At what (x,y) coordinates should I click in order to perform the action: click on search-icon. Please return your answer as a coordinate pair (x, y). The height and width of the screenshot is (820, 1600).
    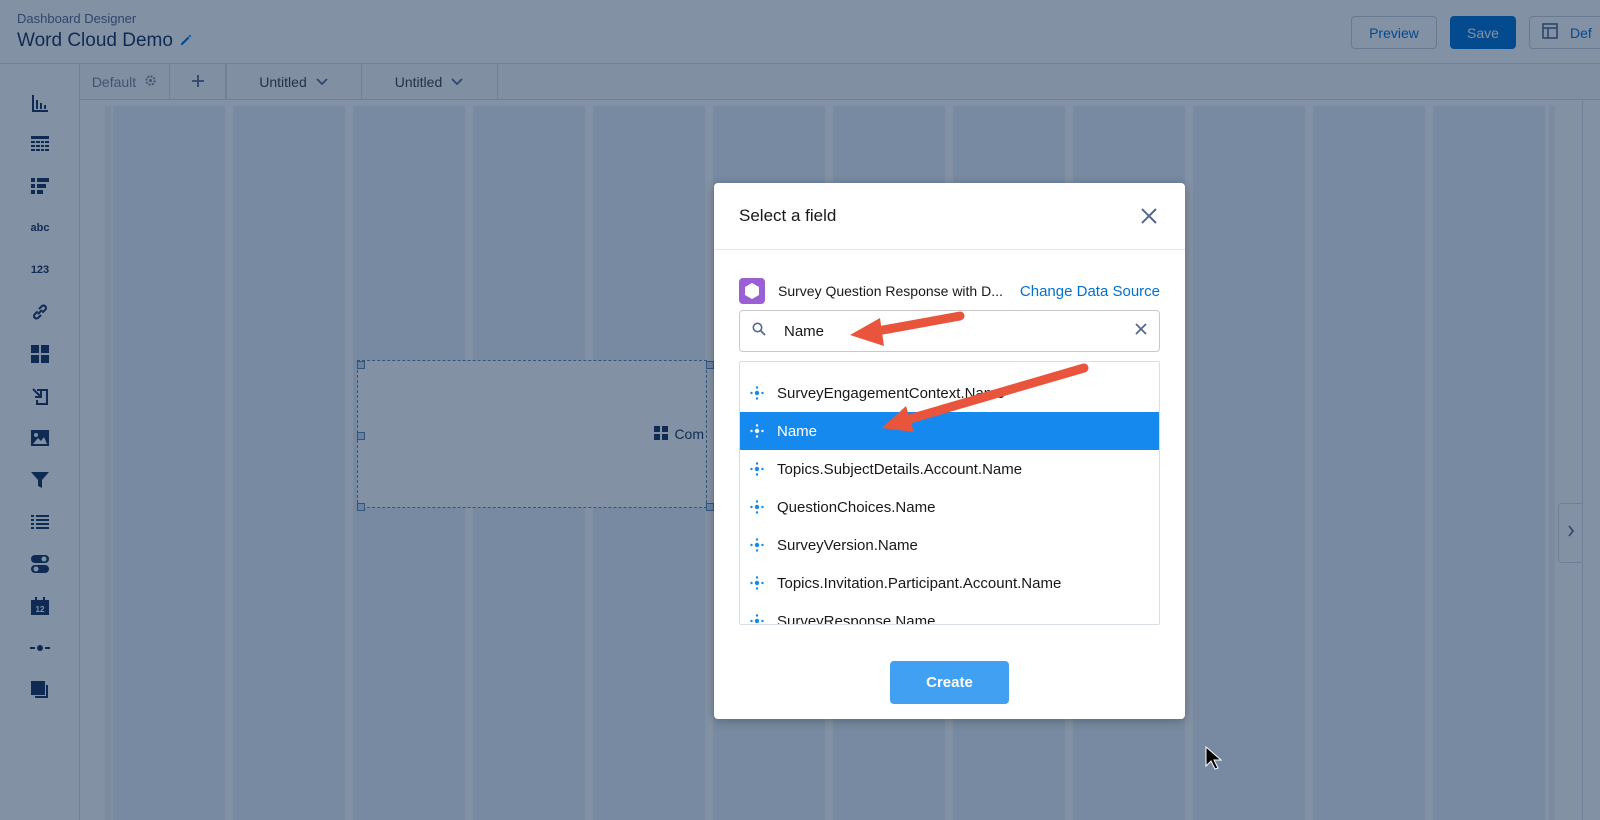
    Looking at the image, I should click on (759, 331).